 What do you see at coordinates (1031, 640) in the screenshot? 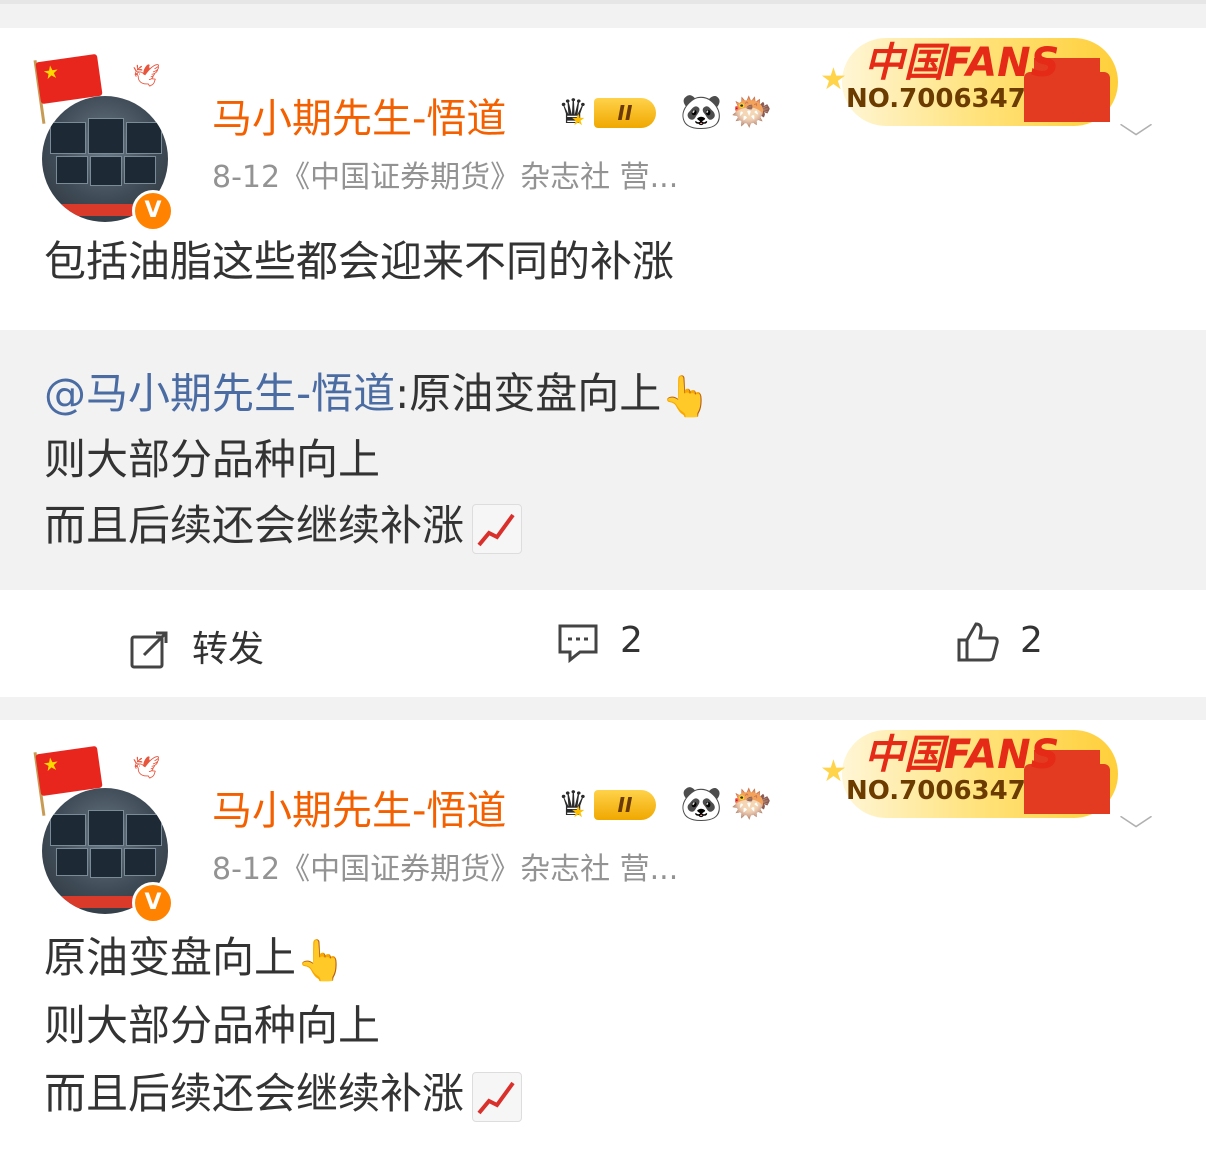
I see `like-count: 2` at bounding box center [1031, 640].